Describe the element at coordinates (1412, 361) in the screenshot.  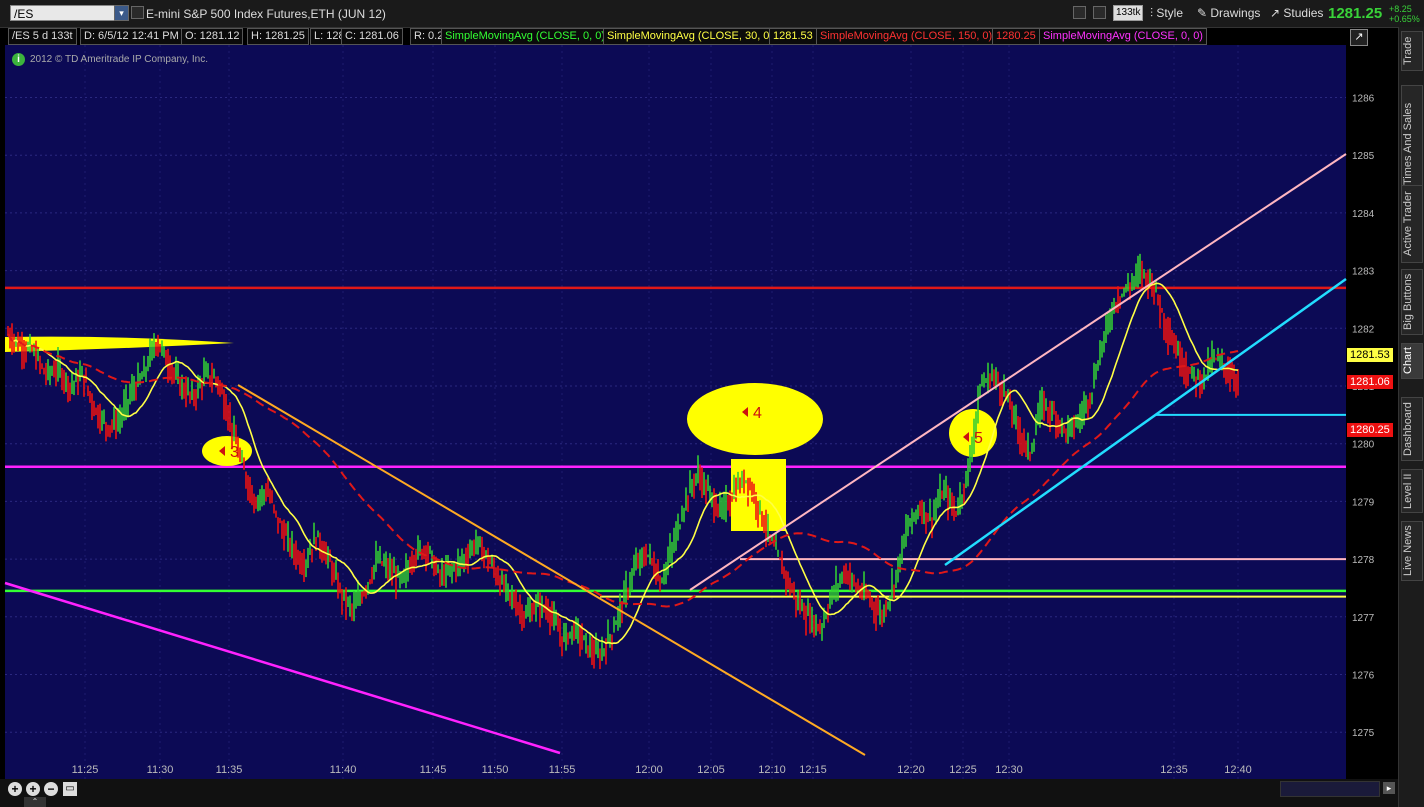
I see `tab-chart: Chart` at that location.